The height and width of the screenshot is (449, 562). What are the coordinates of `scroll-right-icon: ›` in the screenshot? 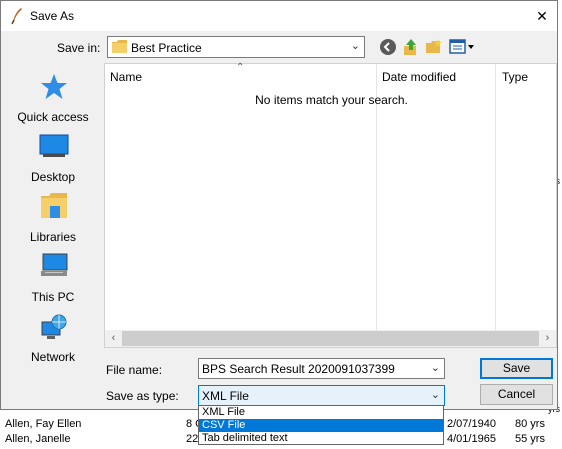 It's located at (547, 338).